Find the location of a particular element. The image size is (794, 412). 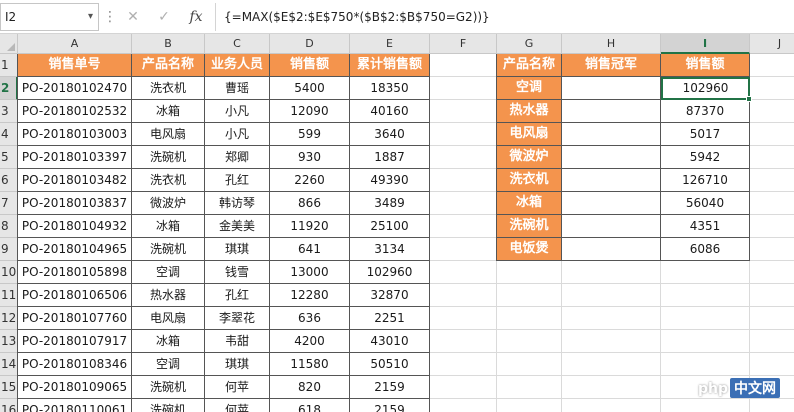

left-table-cell: PO-20180104932 is located at coordinates (75, 226).